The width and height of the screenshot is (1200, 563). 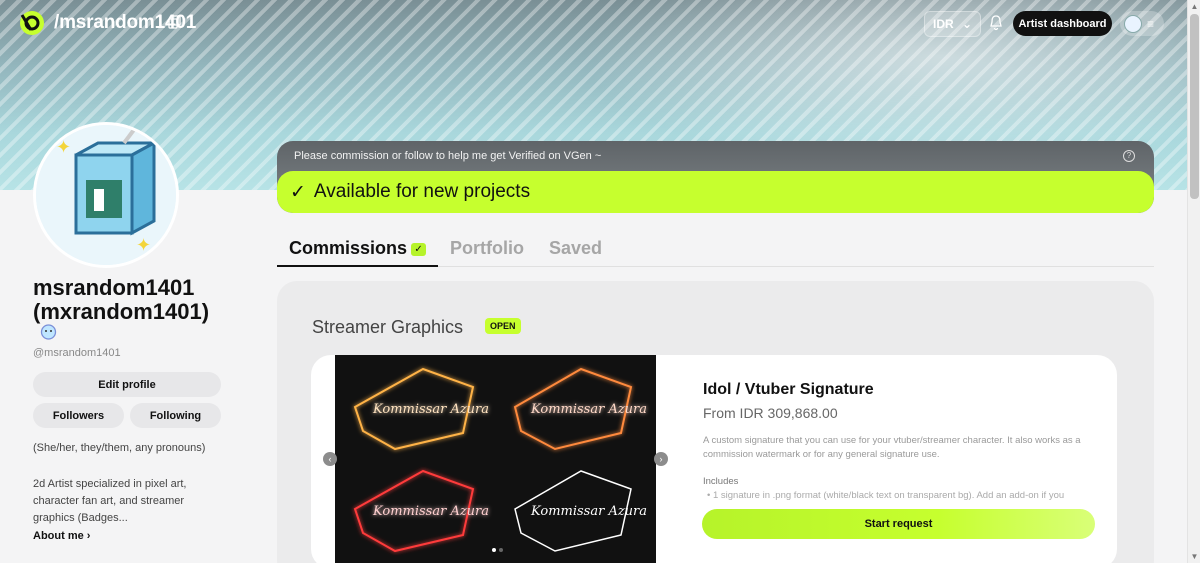 I want to click on creature-badge-icon, so click(x=48, y=332).